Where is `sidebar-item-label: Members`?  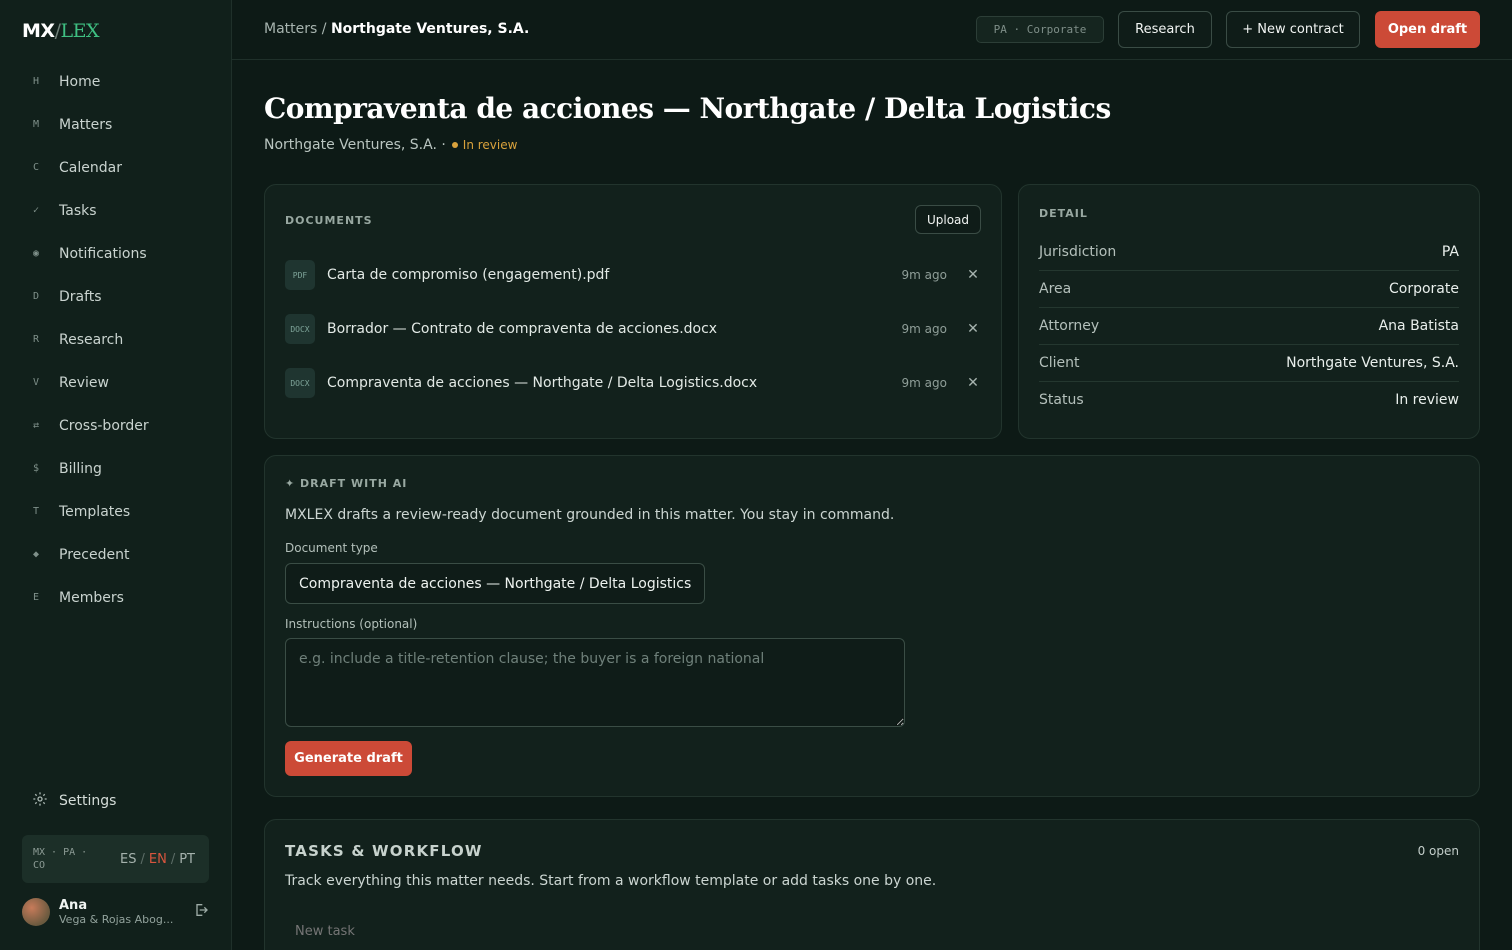
sidebar-item-label: Members is located at coordinates (91, 597).